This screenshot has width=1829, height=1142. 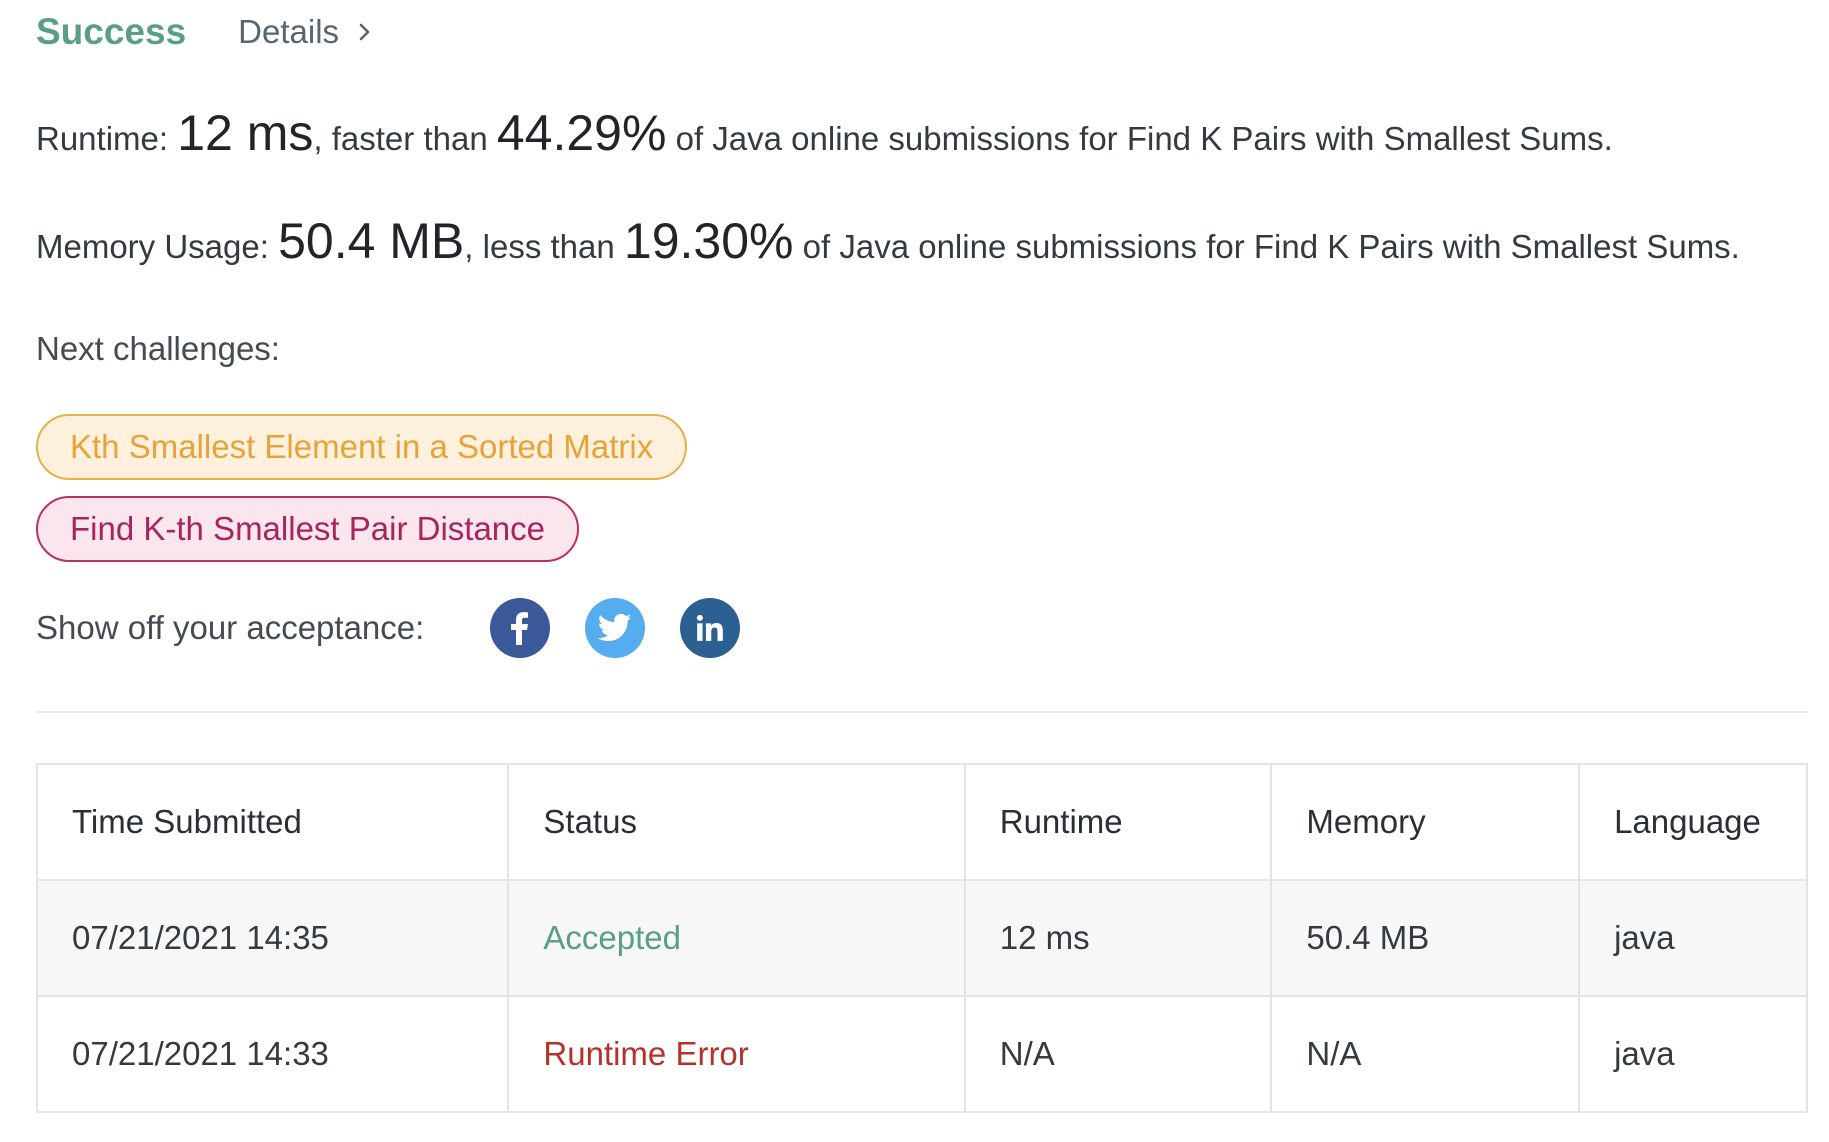 What do you see at coordinates (245, 133) in the screenshot?
I see `runtime-value: 12 ms` at bounding box center [245, 133].